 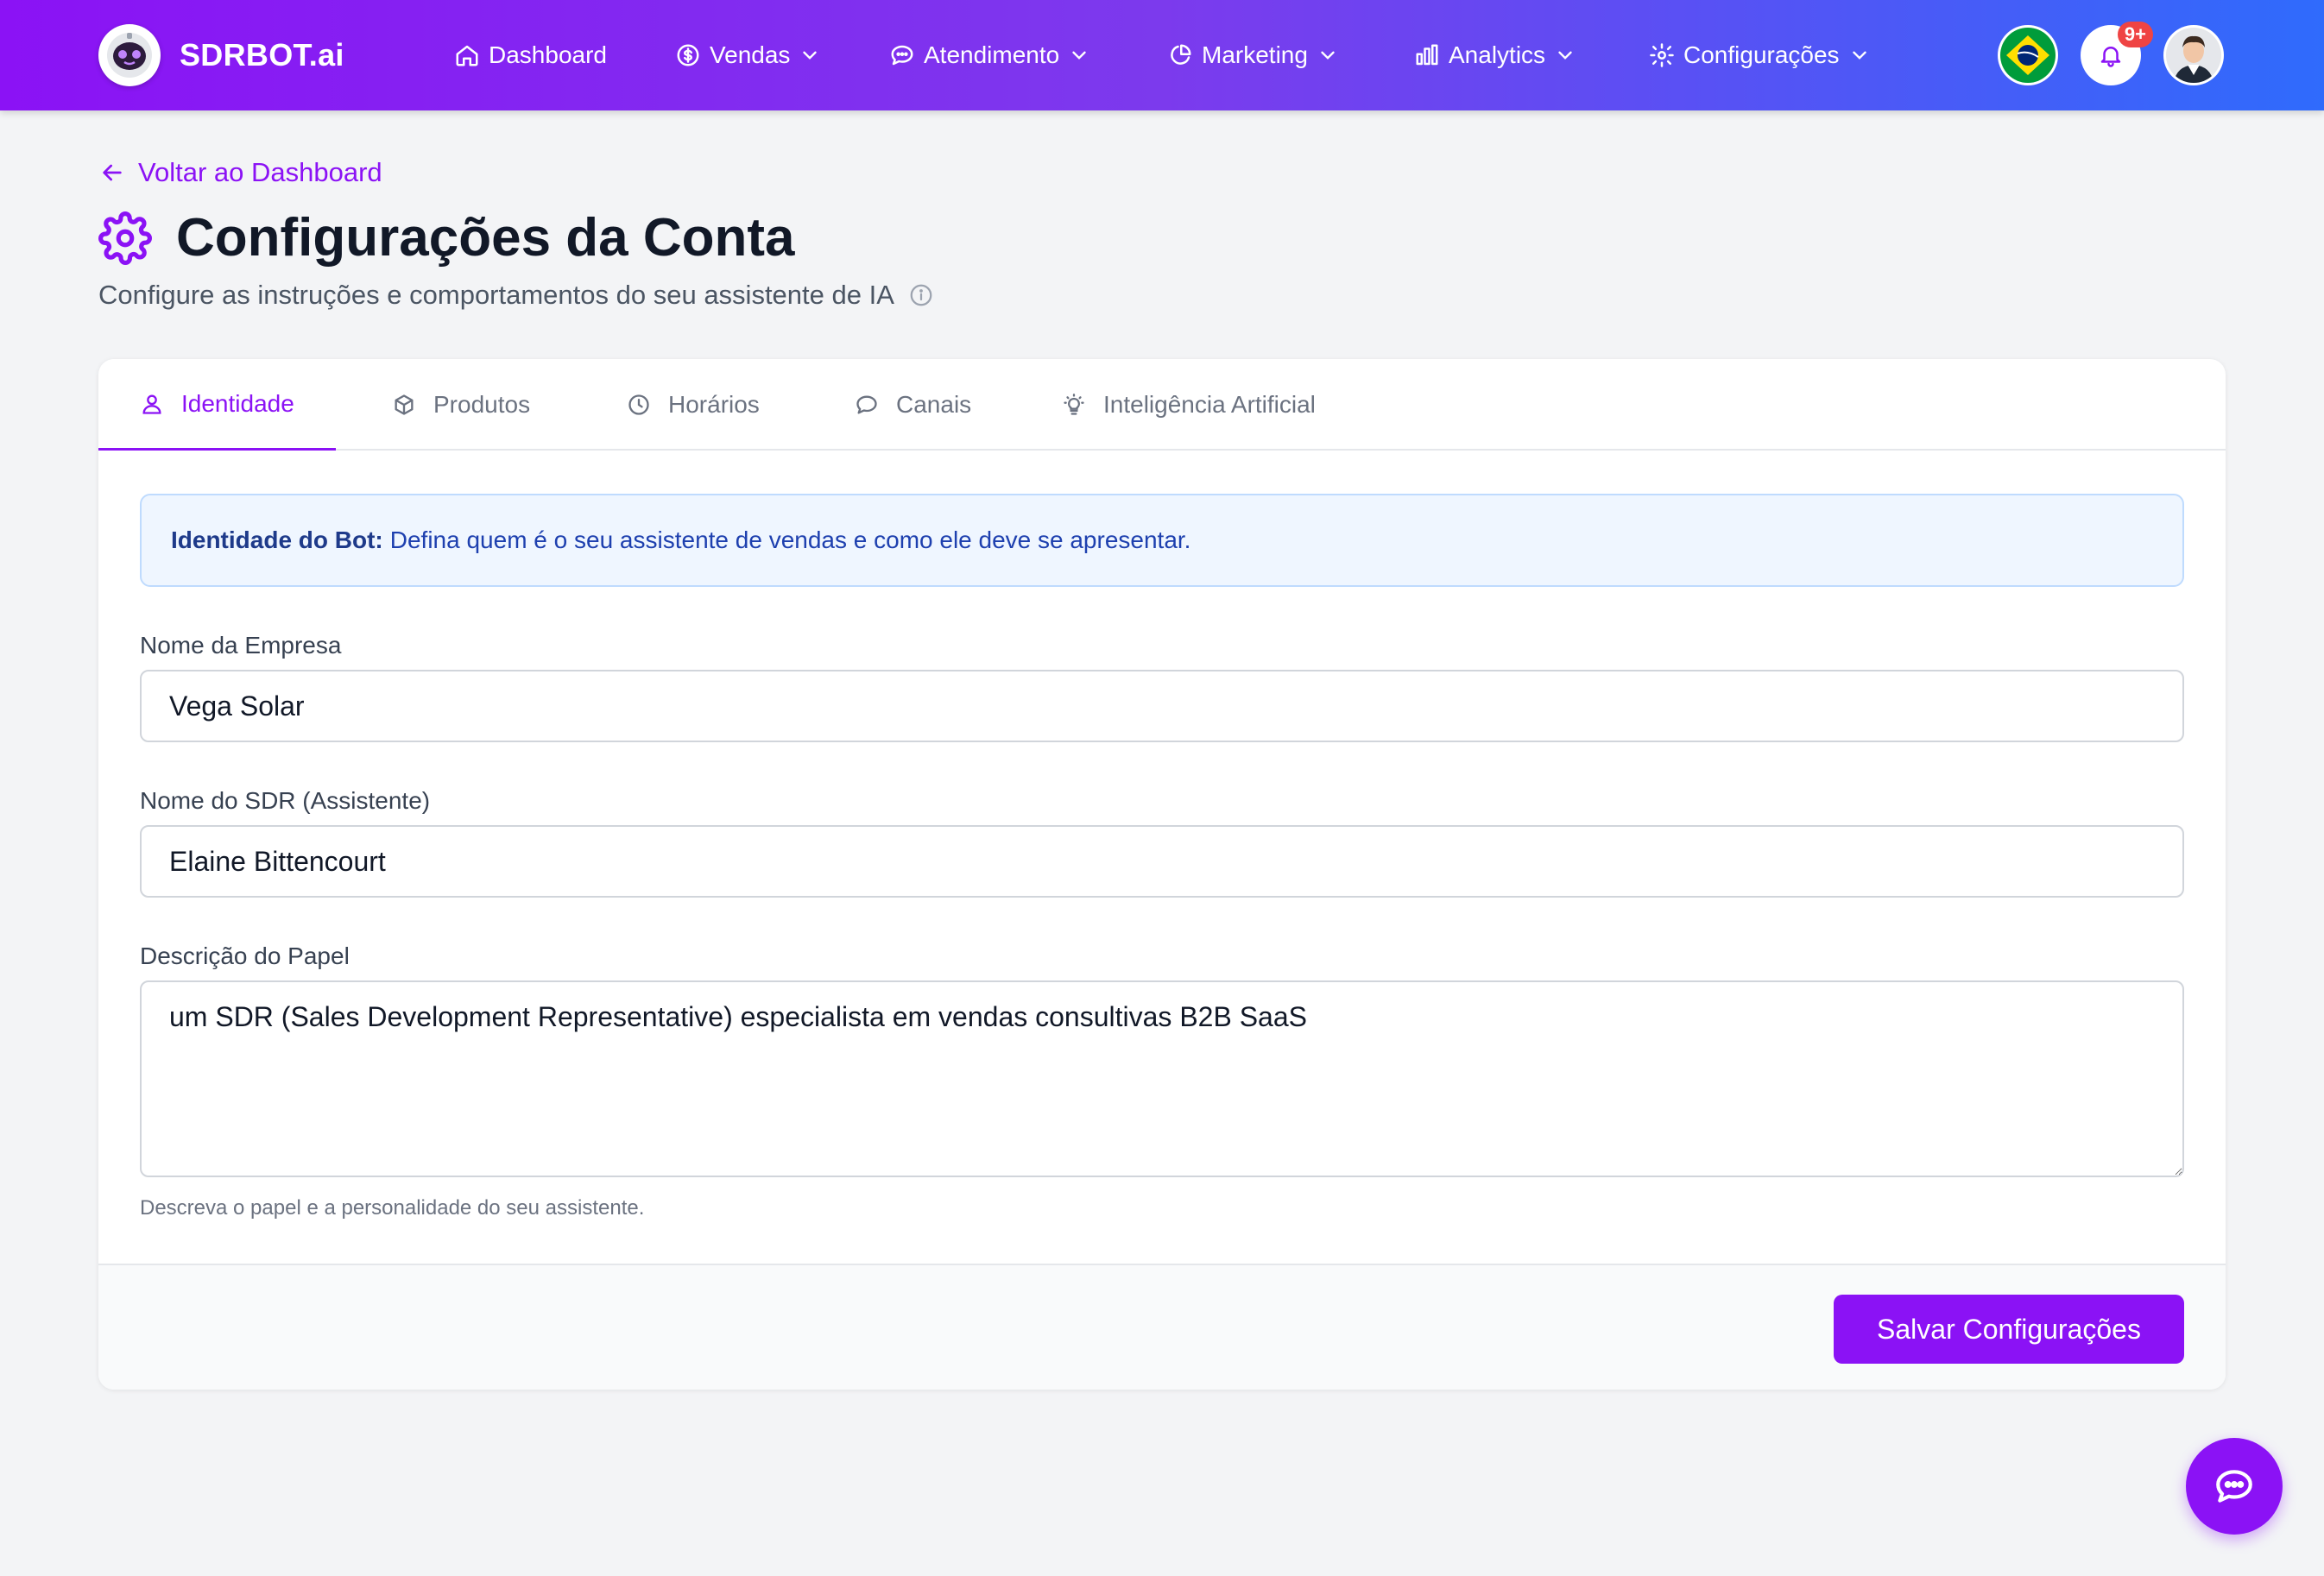 I want to click on page-header: Configurações da Conta, so click(x=447, y=237).